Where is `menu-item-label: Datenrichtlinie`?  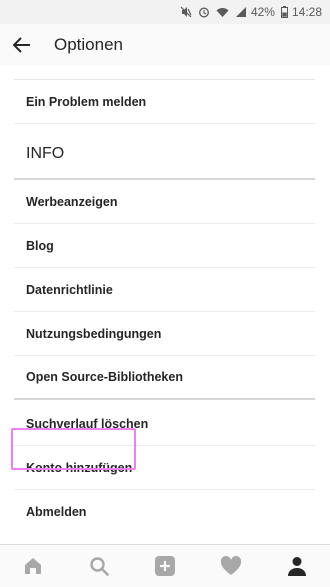 menu-item-label: Datenrichtlinie is located at coordinates (69, 289).